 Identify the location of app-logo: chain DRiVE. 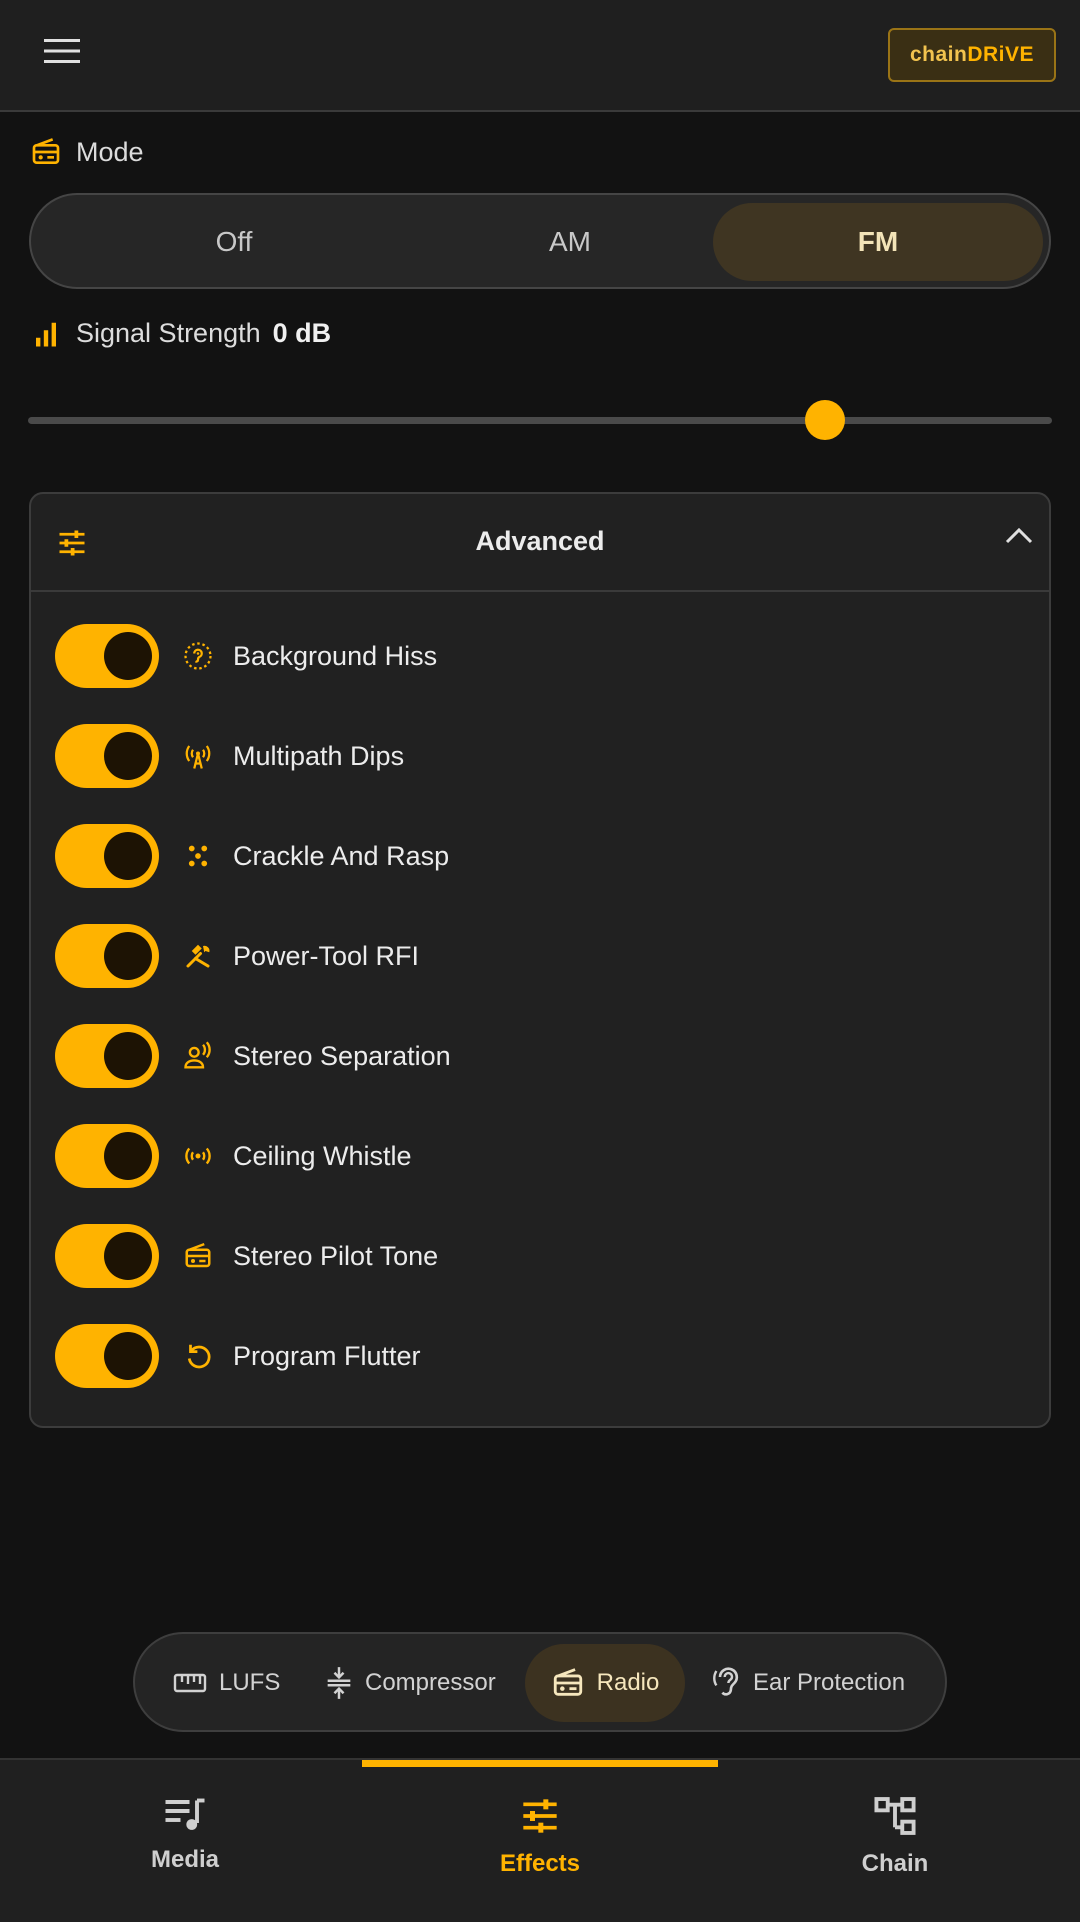
(972, 55).